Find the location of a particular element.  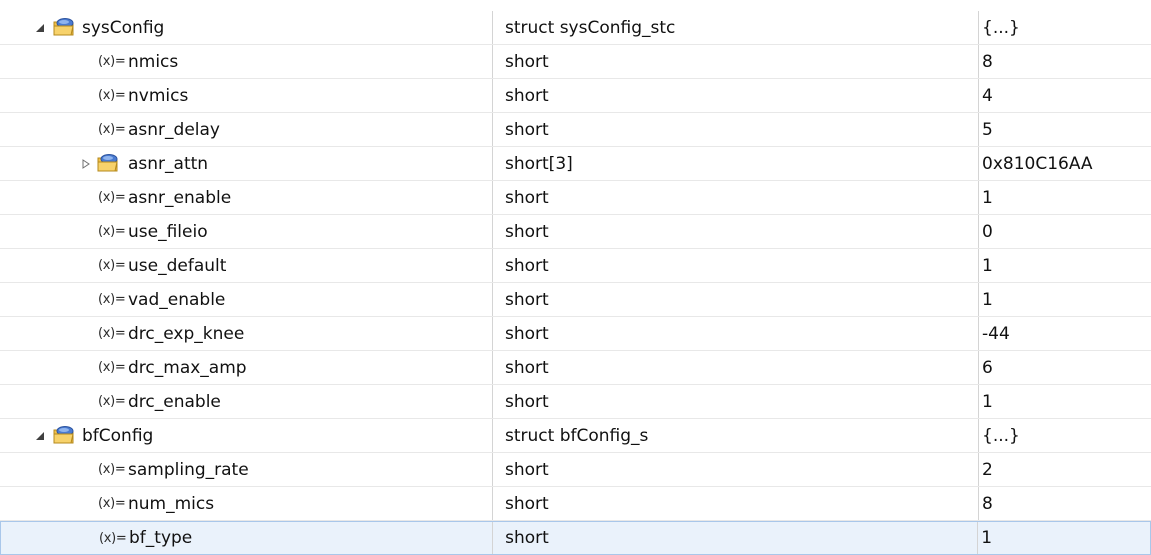

name-cell: (x)= asnr_enable is located at coordinates (246, 197).